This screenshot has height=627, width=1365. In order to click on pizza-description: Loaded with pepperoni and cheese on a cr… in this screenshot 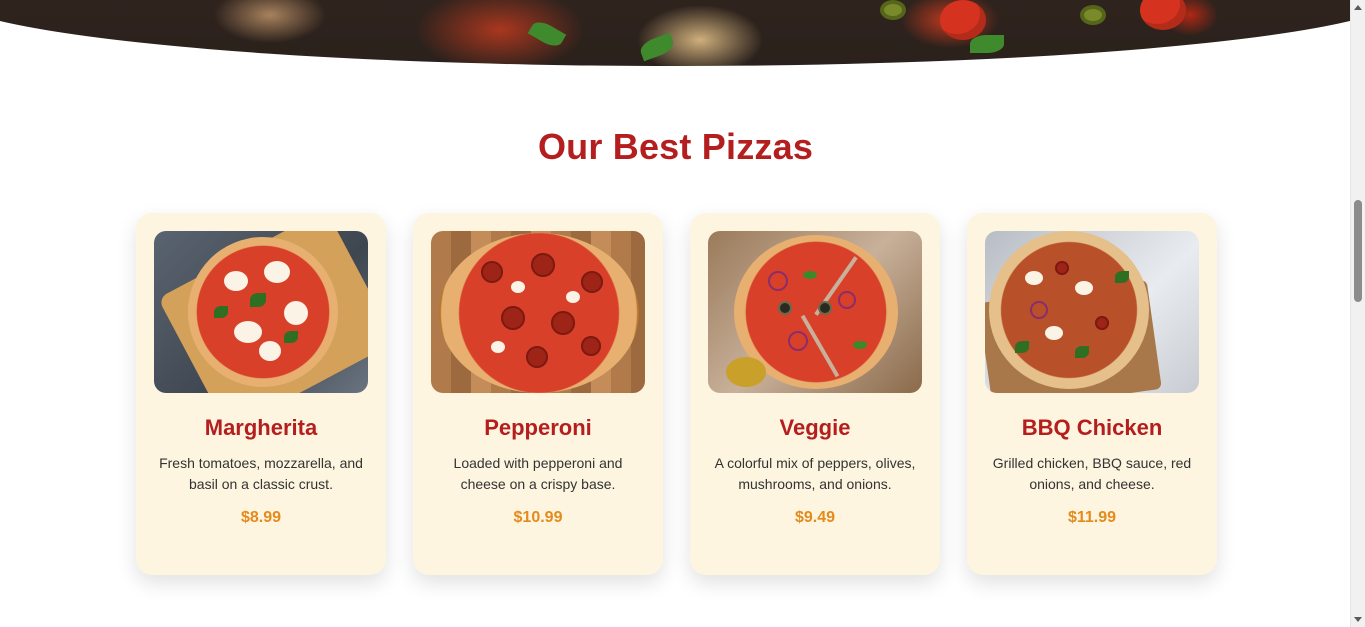, I will do `click(538, 474)`.